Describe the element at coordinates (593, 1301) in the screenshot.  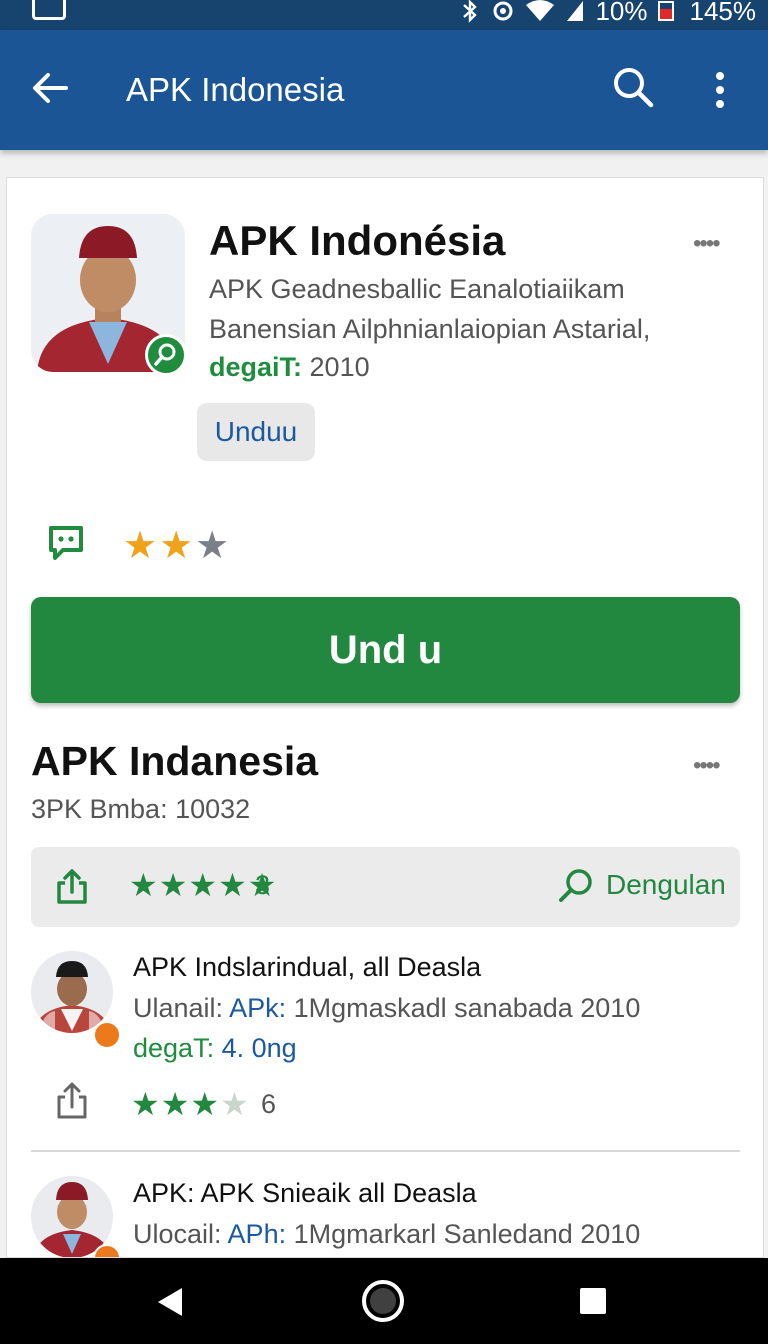
I see `nav-recents-icon` at that location.